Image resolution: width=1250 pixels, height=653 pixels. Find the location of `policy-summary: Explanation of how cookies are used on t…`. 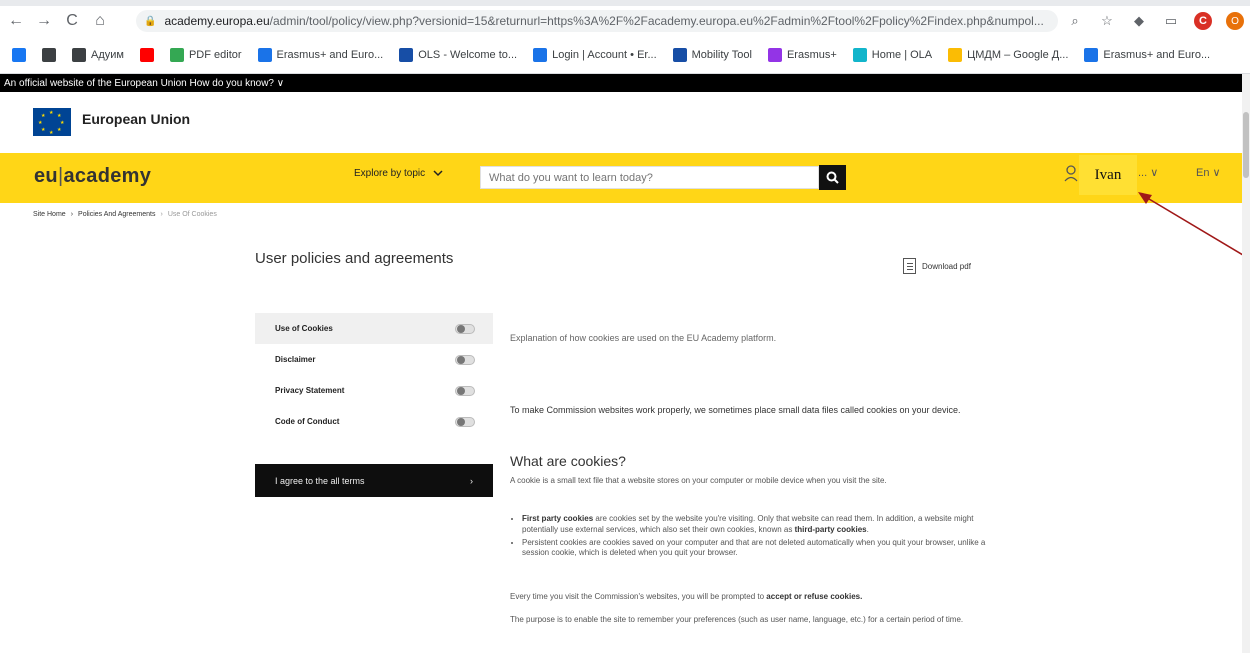

policy-summary: Explanation of how cookies are used on t… is located at coordinates (643, 338).